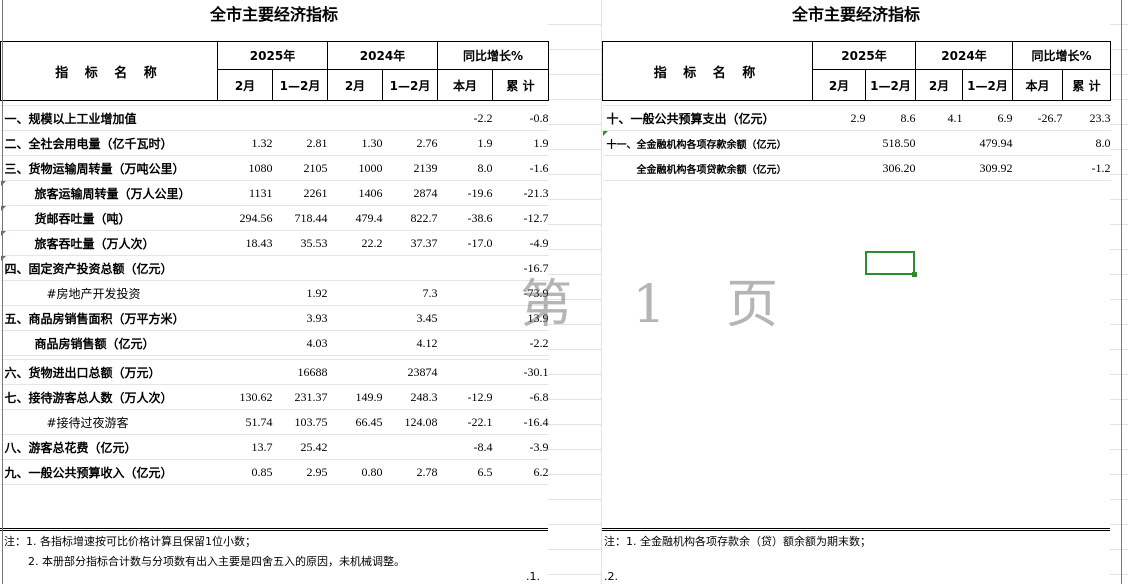 Image resolution: width=1128 pixels, height=584 pixels. I want to click on value-cell: 149.9, so click(355, 397).